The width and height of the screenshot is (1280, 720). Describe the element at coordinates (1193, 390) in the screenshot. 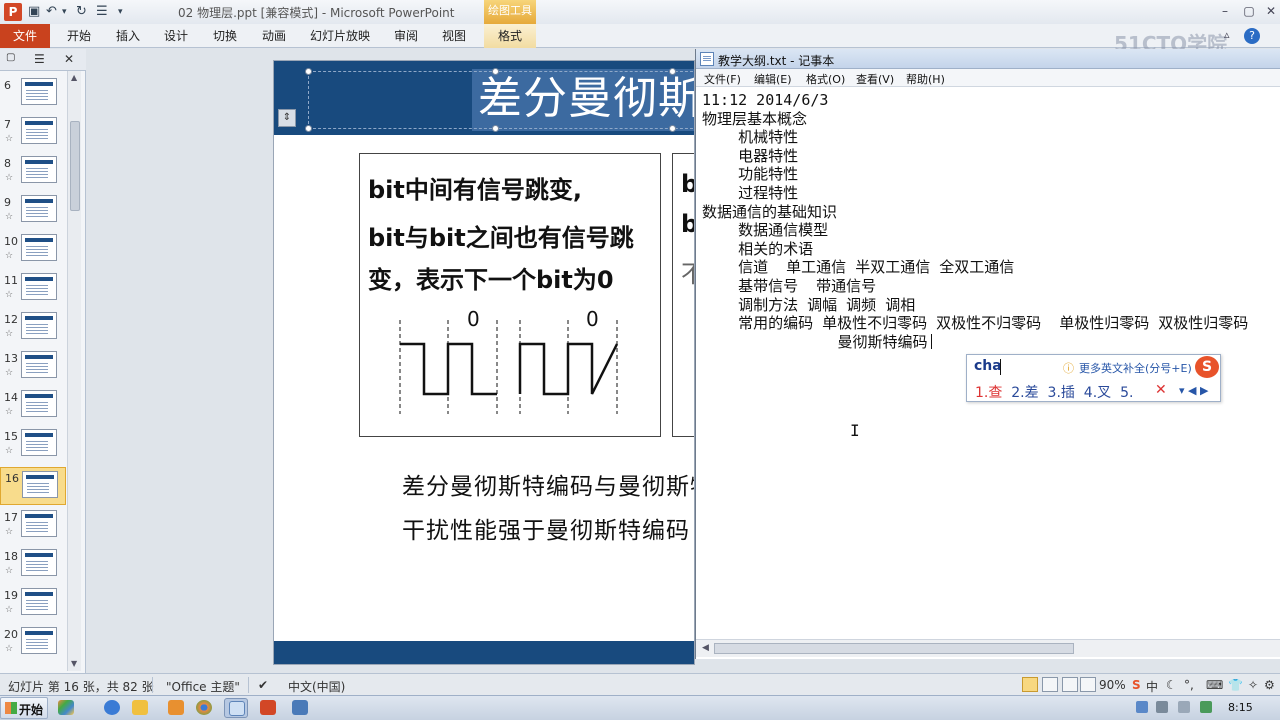

I see `ime-page-nav-icon: ▾ ◀ ▶` at that location.